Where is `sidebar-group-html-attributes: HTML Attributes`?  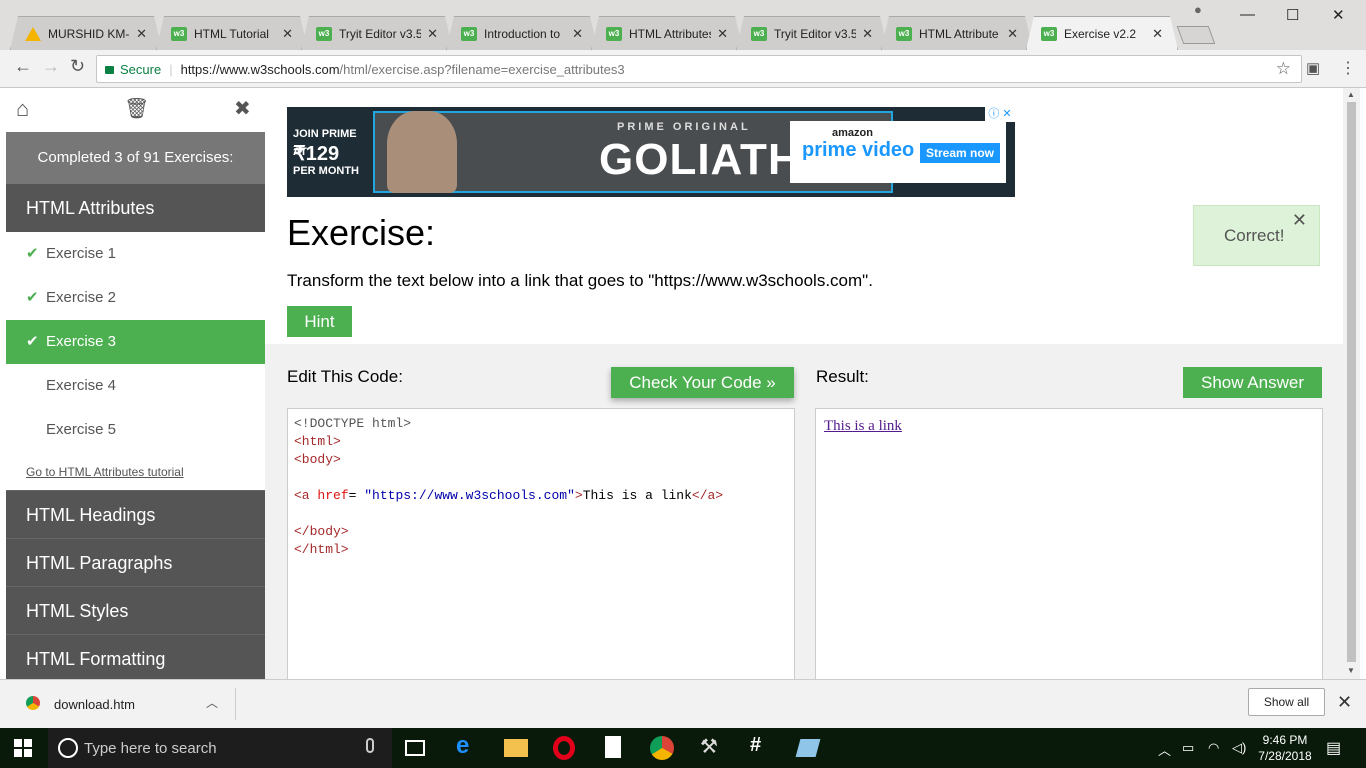
sidebar-group-html-attributes: HTML Attributes is located at coordinates (135, 208).